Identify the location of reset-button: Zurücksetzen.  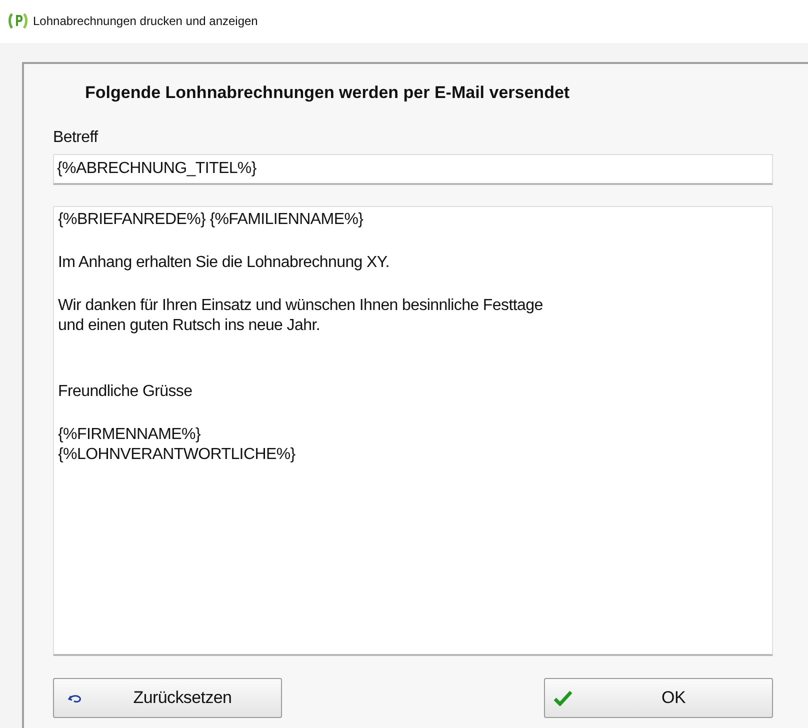
(167, 698).